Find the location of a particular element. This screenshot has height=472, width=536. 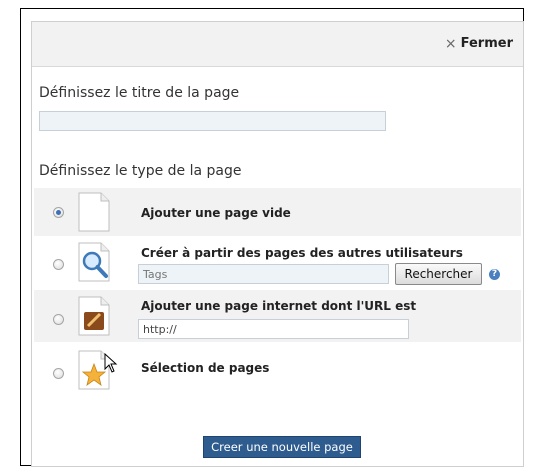

create-page-button: Creer une nouvelle page is located at coordinates (282, 447).